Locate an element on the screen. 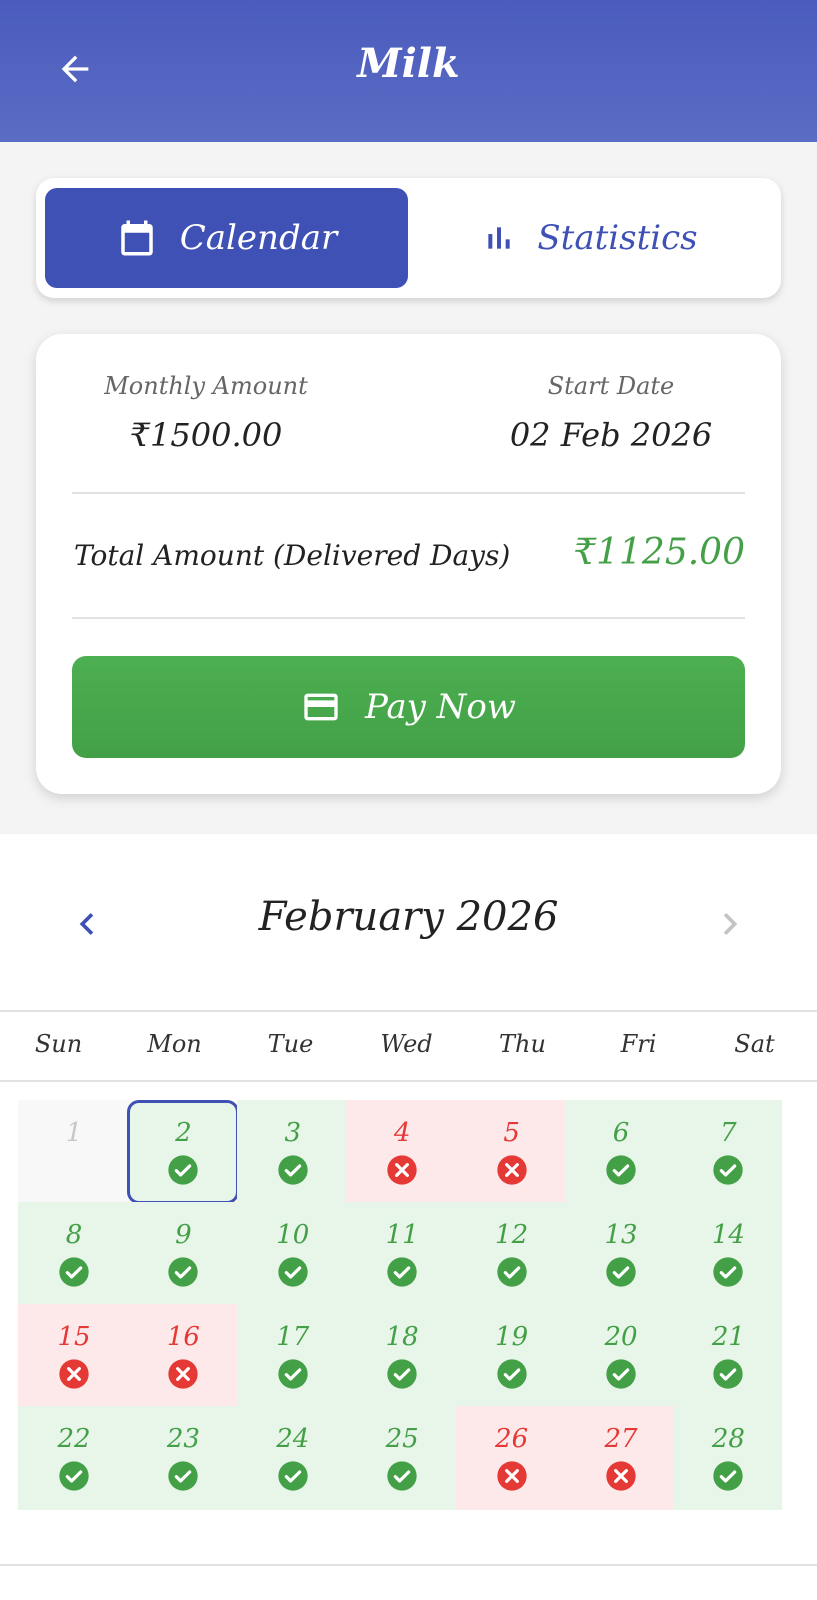 This screenshot has width=817, height=1600. day-number: 1 is located at coordinates (74, 1133).